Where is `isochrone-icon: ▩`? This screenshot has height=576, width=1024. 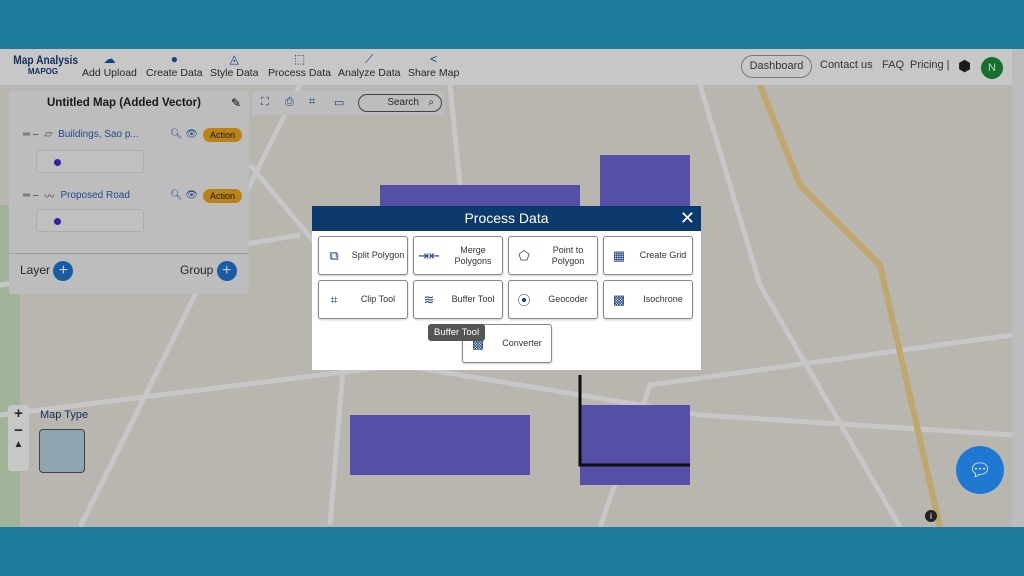 isochrone-icon: ▩ is located at coordinates (619, 299).